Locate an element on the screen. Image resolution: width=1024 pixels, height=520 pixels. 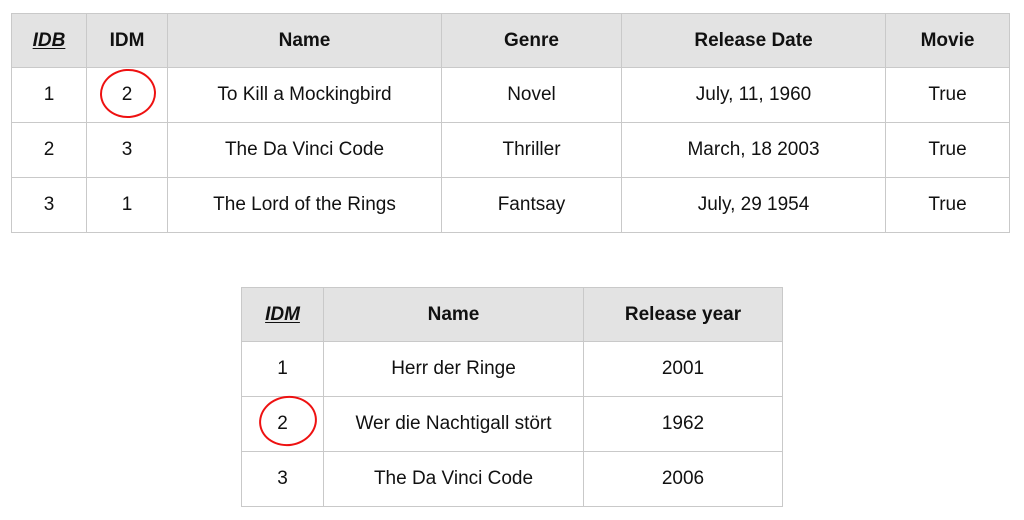
column-header-genre: Genre is located at coordinates (531, 40).